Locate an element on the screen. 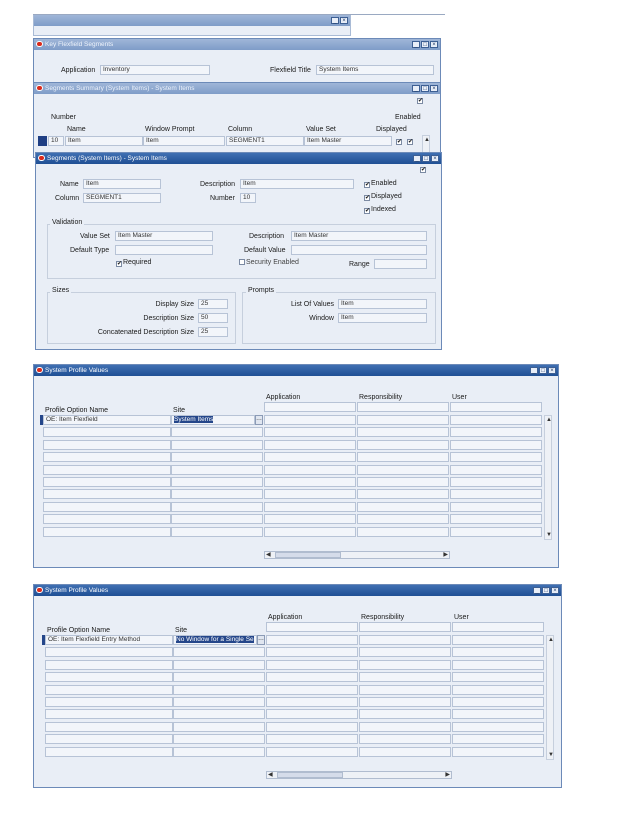 The height and width of the screenshot is (826, 638). required-checkbox: ✔Required is located at coordinates (133, 263).